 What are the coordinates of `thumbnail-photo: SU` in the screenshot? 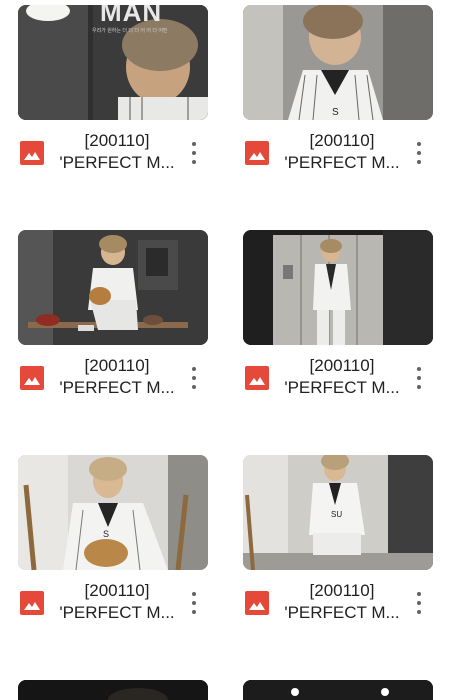 It's located at (338, 512).